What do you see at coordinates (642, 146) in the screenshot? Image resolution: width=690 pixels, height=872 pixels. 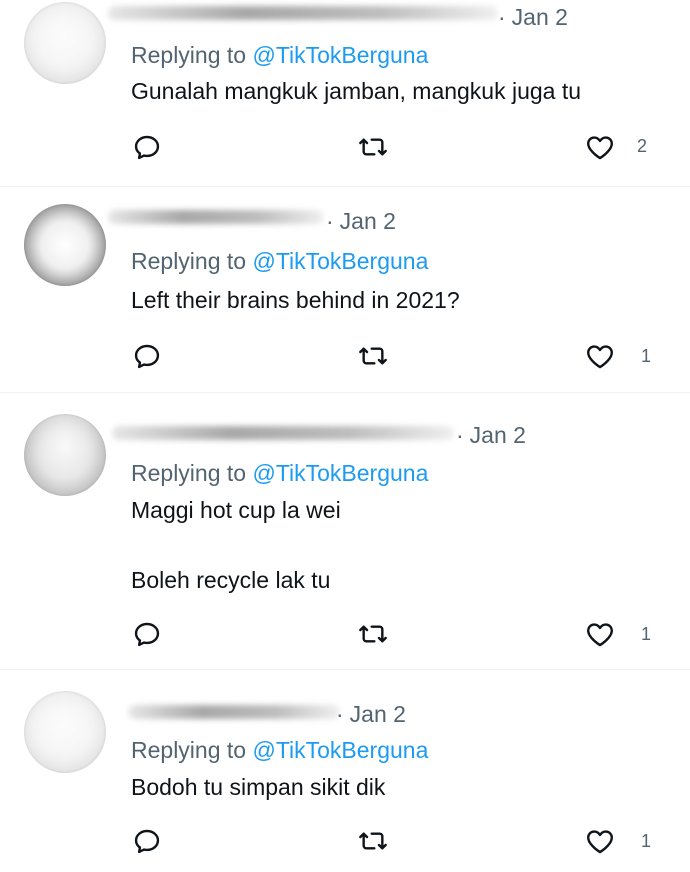 I see `like-count: 2` at bounding box center [642, 146].